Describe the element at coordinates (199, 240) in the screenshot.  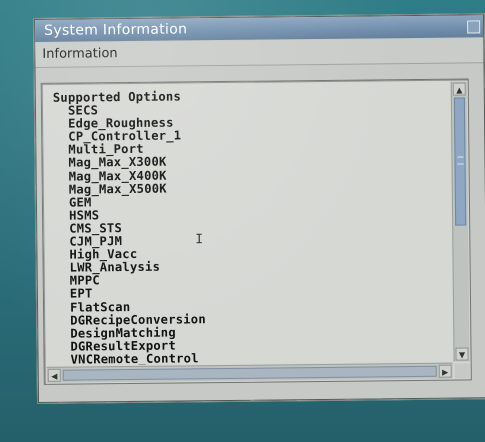
I see `text-cursor-icon: I` at that location.